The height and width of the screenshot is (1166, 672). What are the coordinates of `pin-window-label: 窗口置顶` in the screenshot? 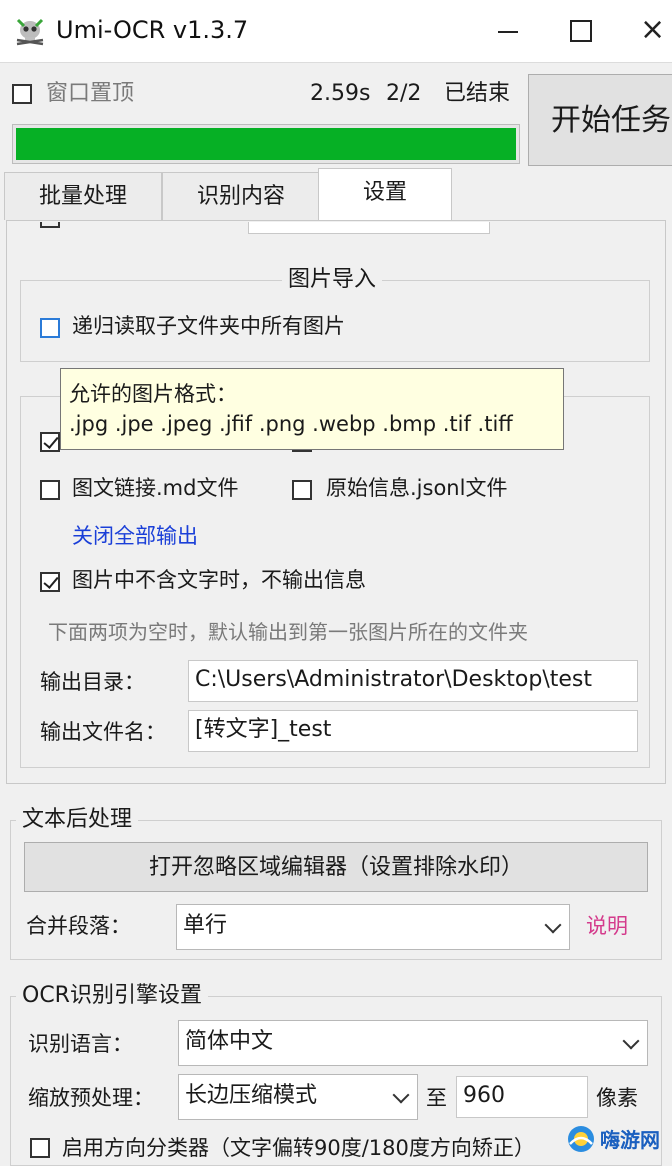 It's located at (90, 93).